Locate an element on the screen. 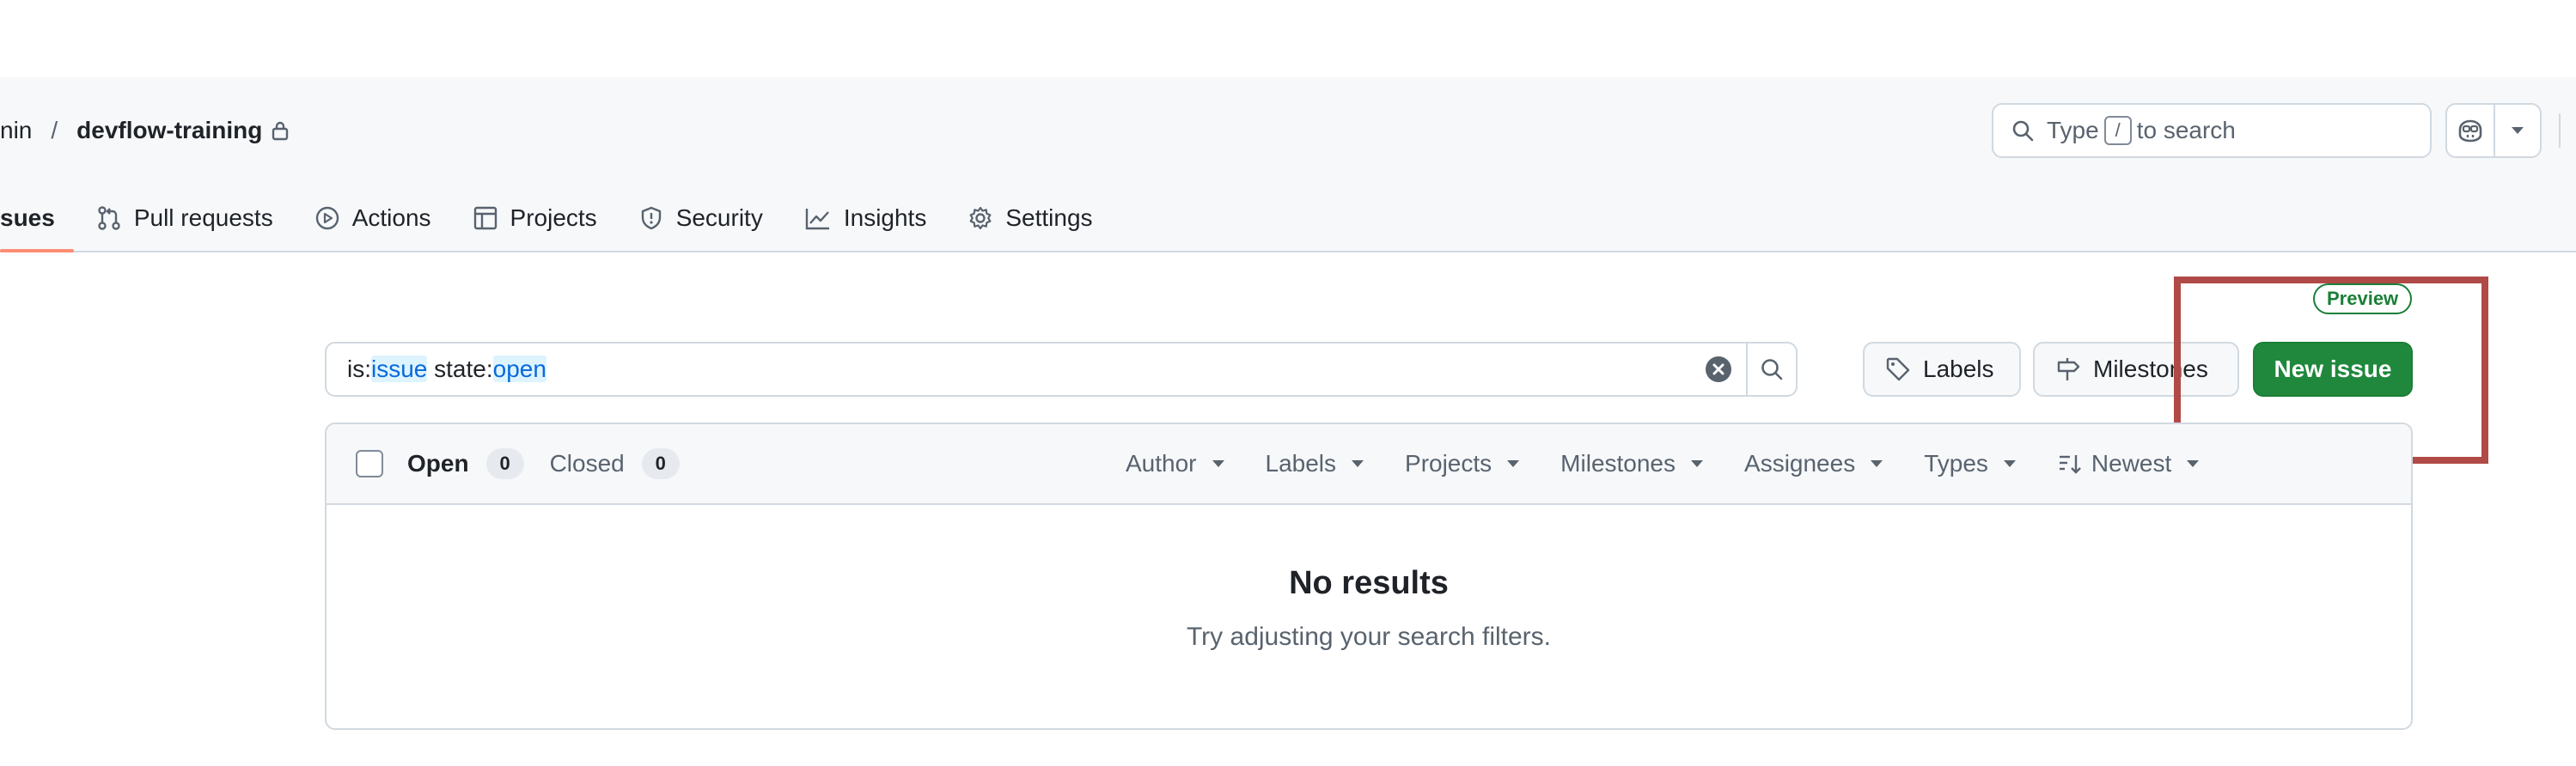 The height and width of the screenshot is (766, 2576). labels-button: Labels is located at coordinates (1942, 370).